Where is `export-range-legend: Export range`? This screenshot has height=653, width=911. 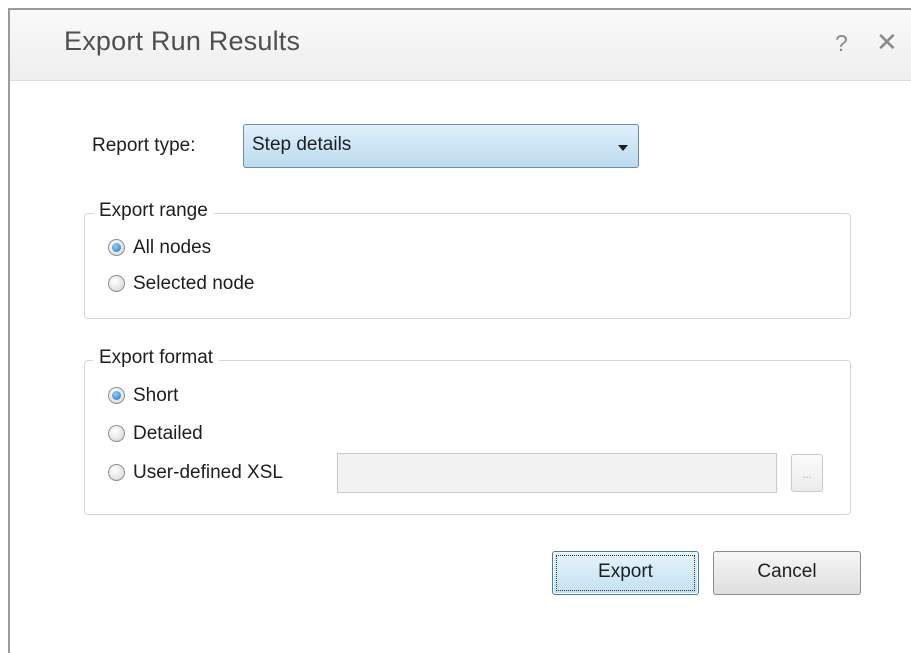 export-range-legend: Export range is located at coordinates (153, 211).